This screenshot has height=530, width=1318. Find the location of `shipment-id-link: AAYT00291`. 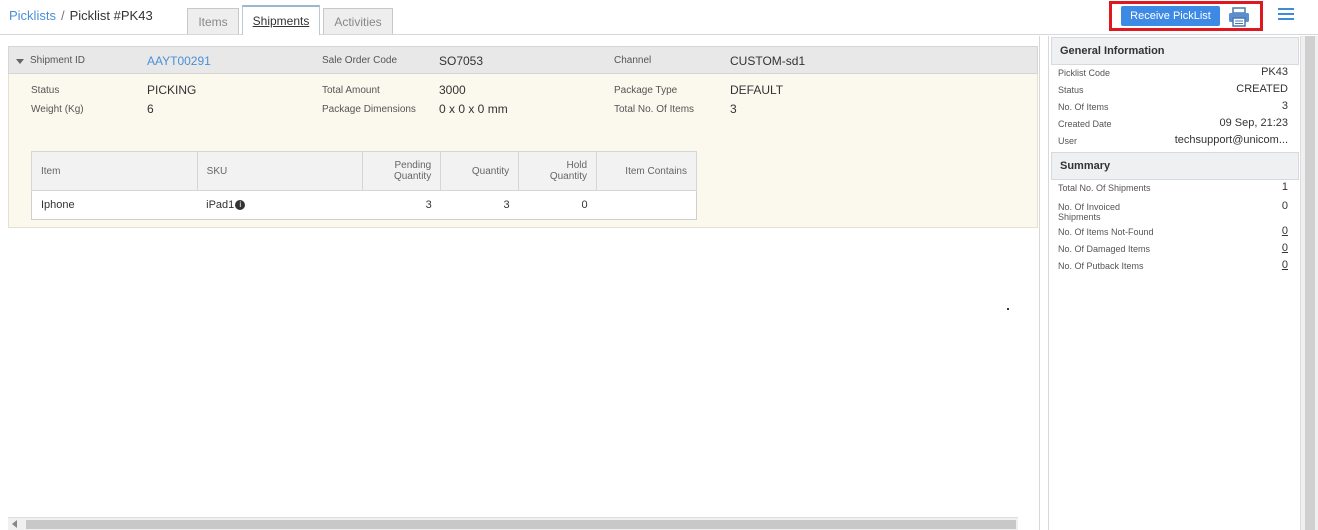

shipment-id-link: AAYT00291 is located at coordinates (179, 61).